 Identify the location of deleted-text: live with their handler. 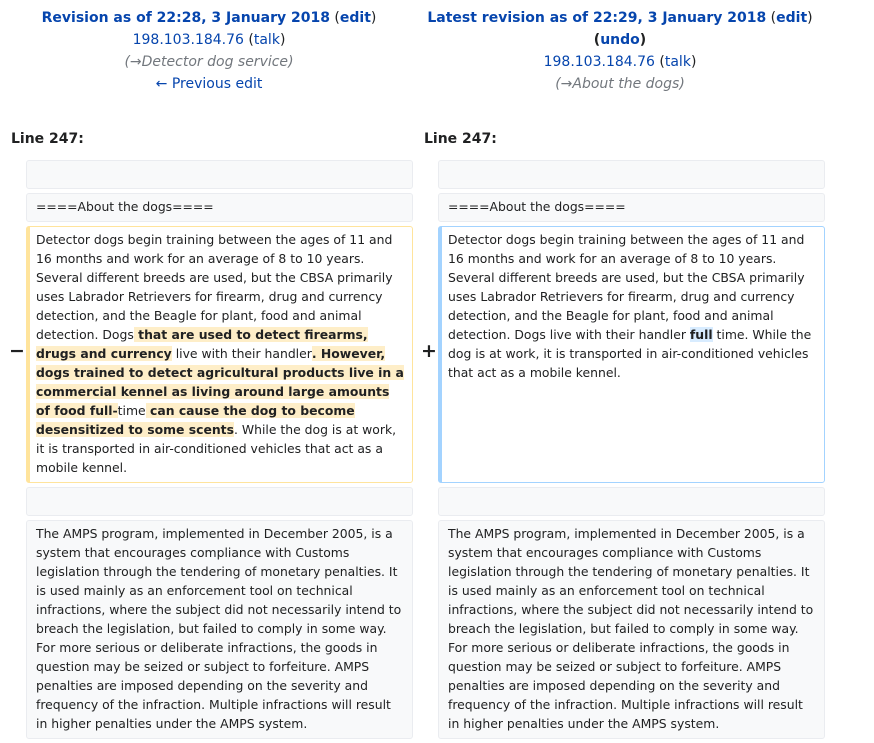
(241, 353).